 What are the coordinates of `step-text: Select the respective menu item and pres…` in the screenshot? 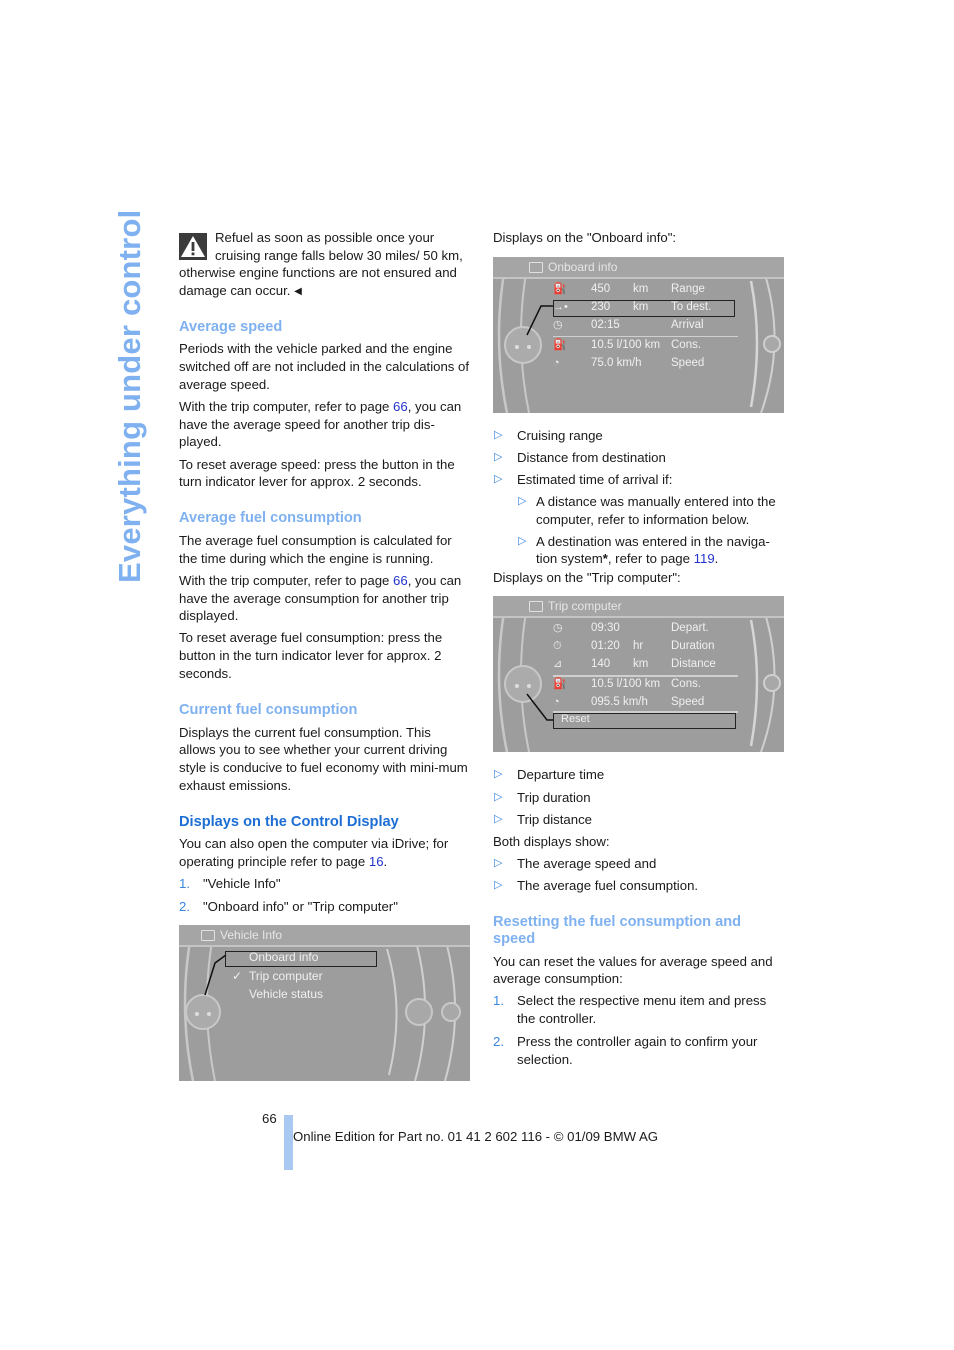 It's located at (642, 1010).